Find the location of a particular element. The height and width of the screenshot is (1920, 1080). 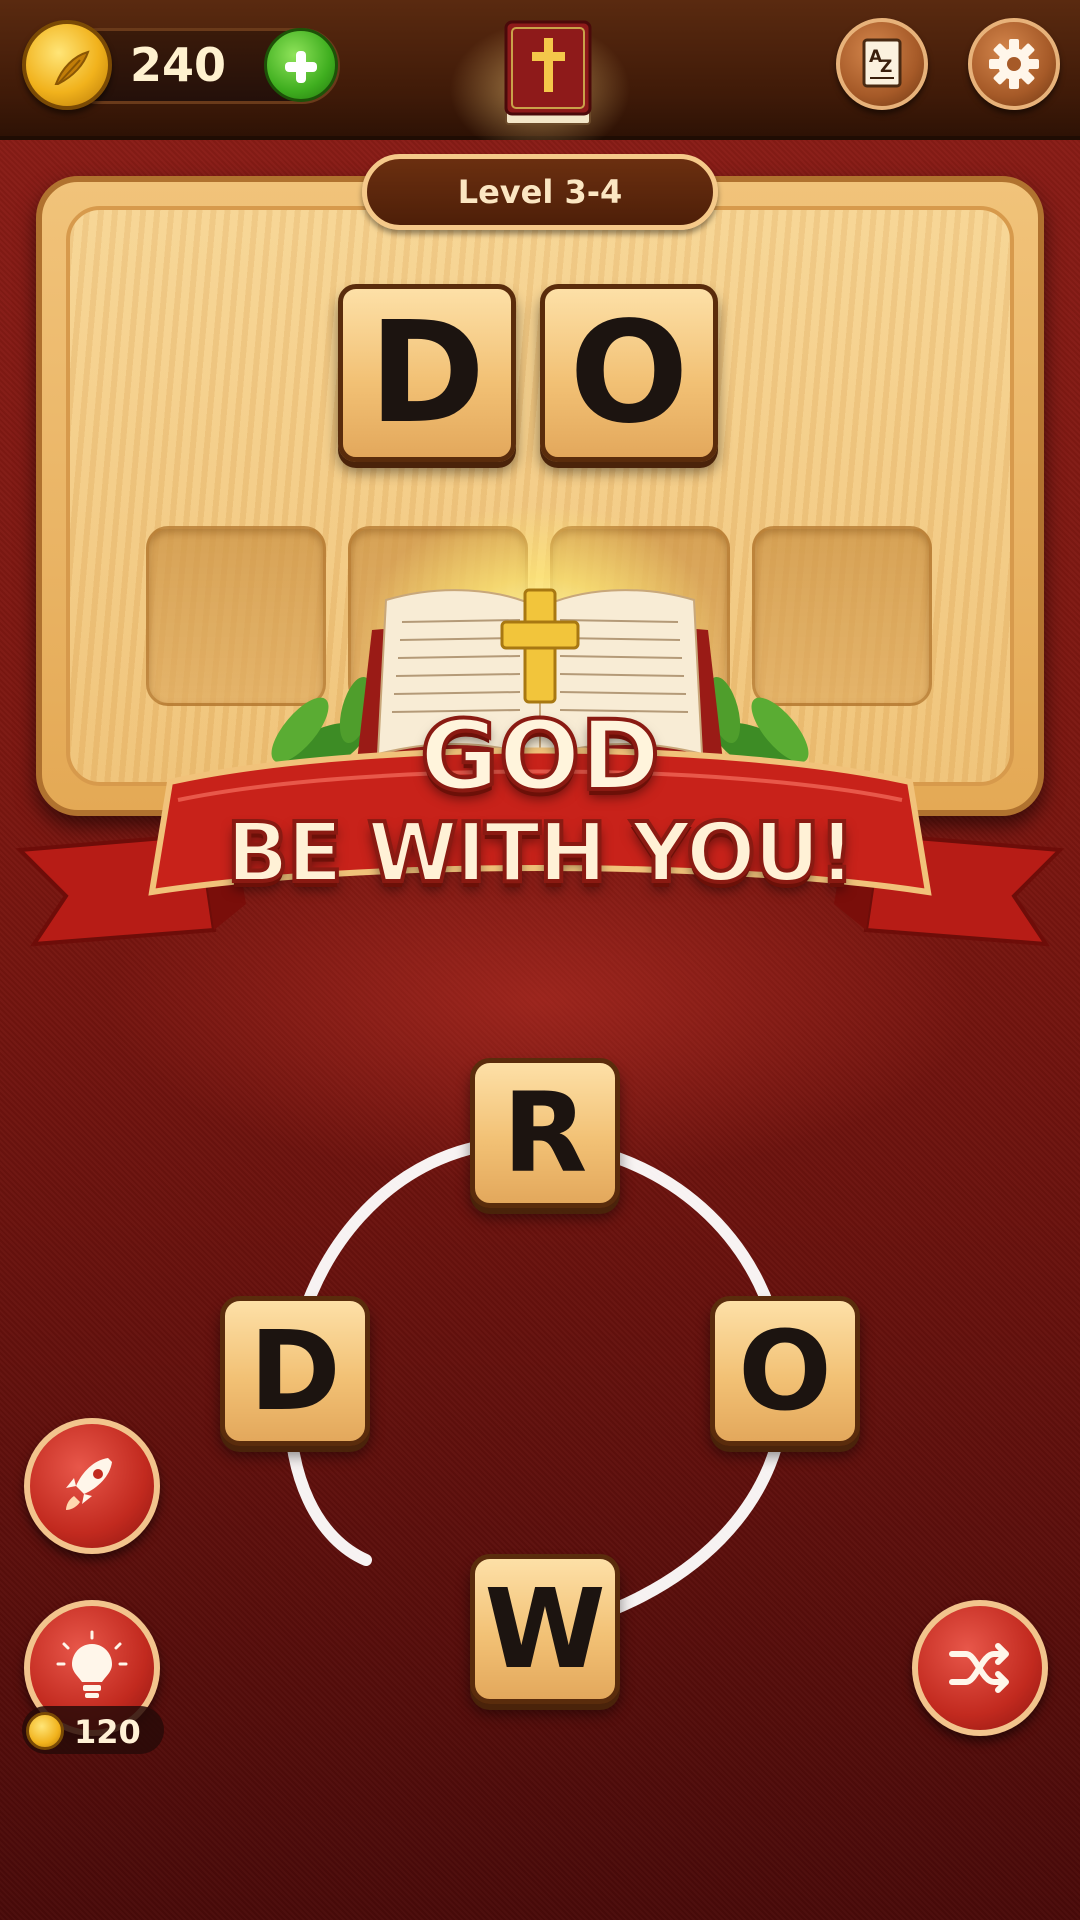

shuffle-button is located at coordinates (980, 1668).